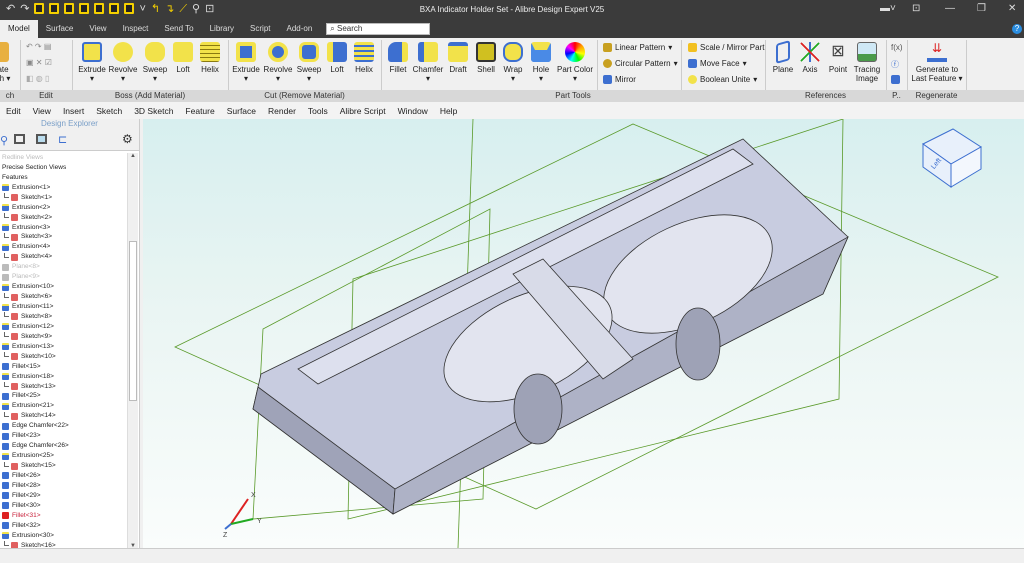  Describe the element at coordinates (63, 397) in the screenshot. I see `tree-item: Fillet<25>` at that location.